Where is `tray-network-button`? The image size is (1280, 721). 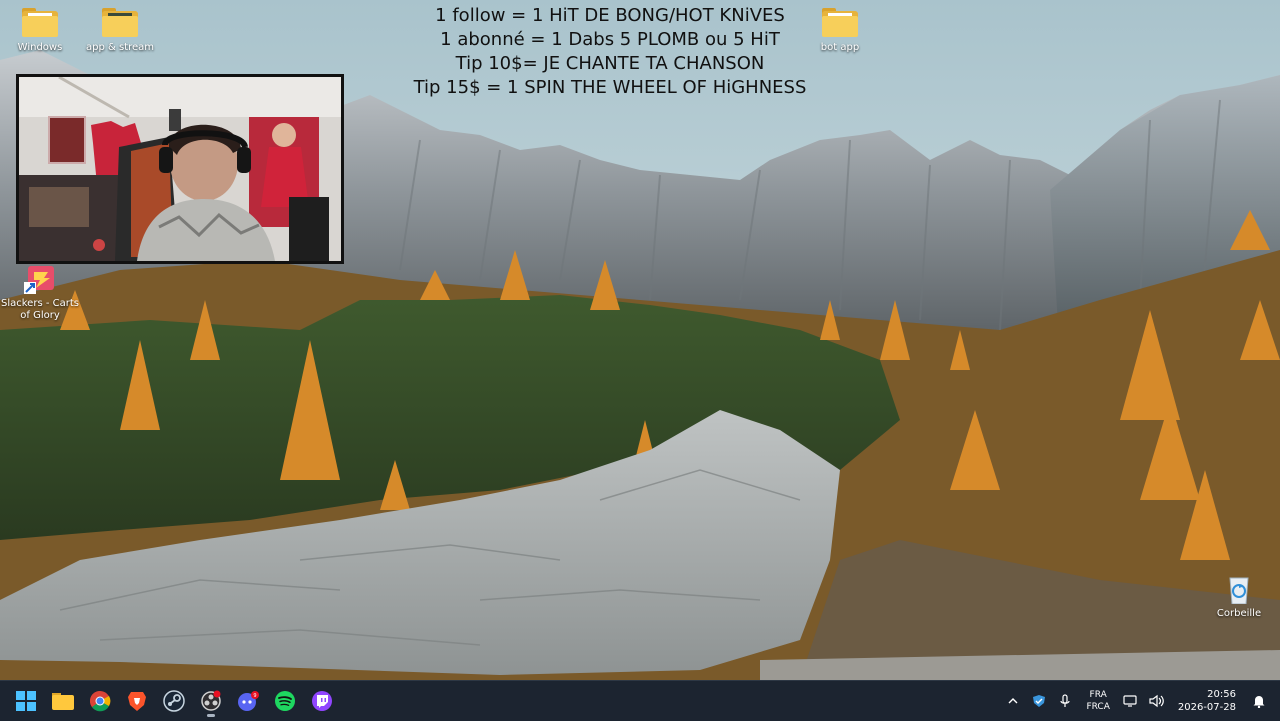
tray-network-button is located at coordinates (1131, 701).